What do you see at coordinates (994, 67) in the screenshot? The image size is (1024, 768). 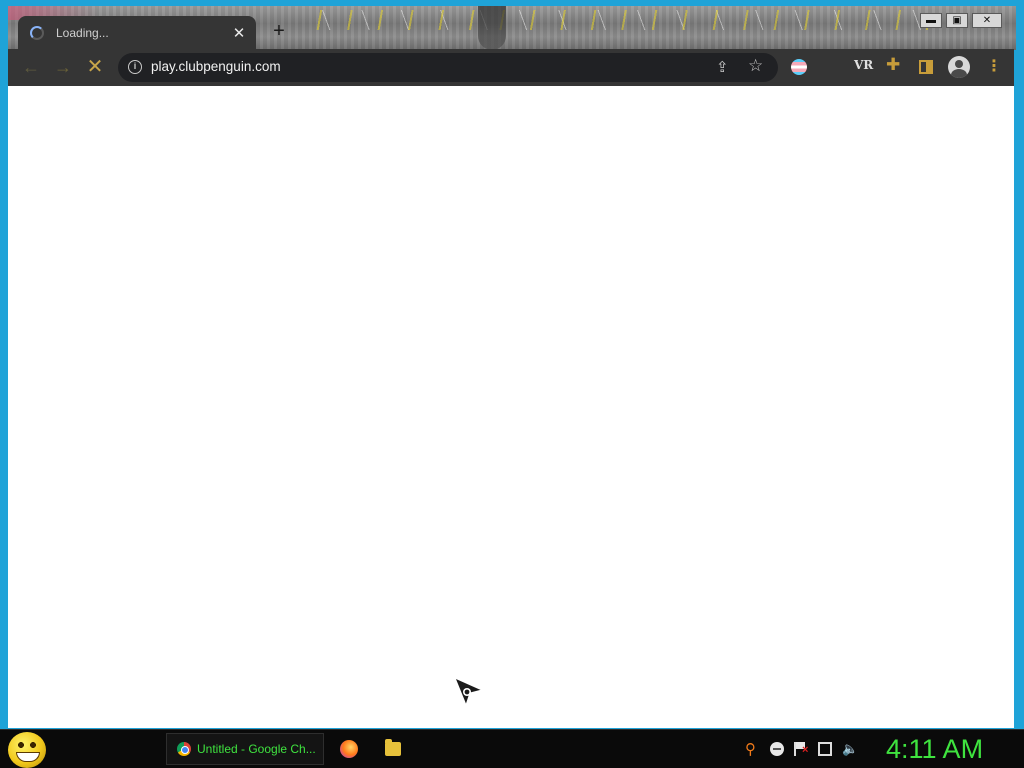 I see `browser-menu-icon: ⋮` at bounding box center [994, 67].